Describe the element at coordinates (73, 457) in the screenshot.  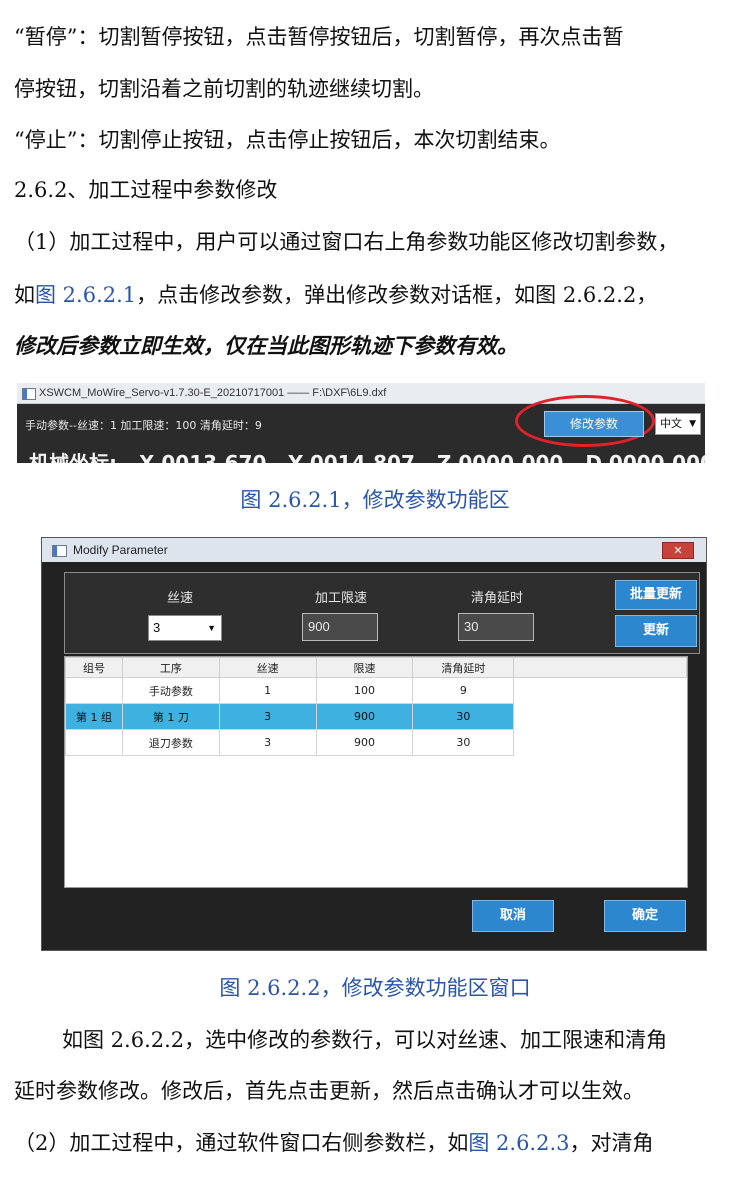
I see `coords-label: 机械坐标:` at that location.